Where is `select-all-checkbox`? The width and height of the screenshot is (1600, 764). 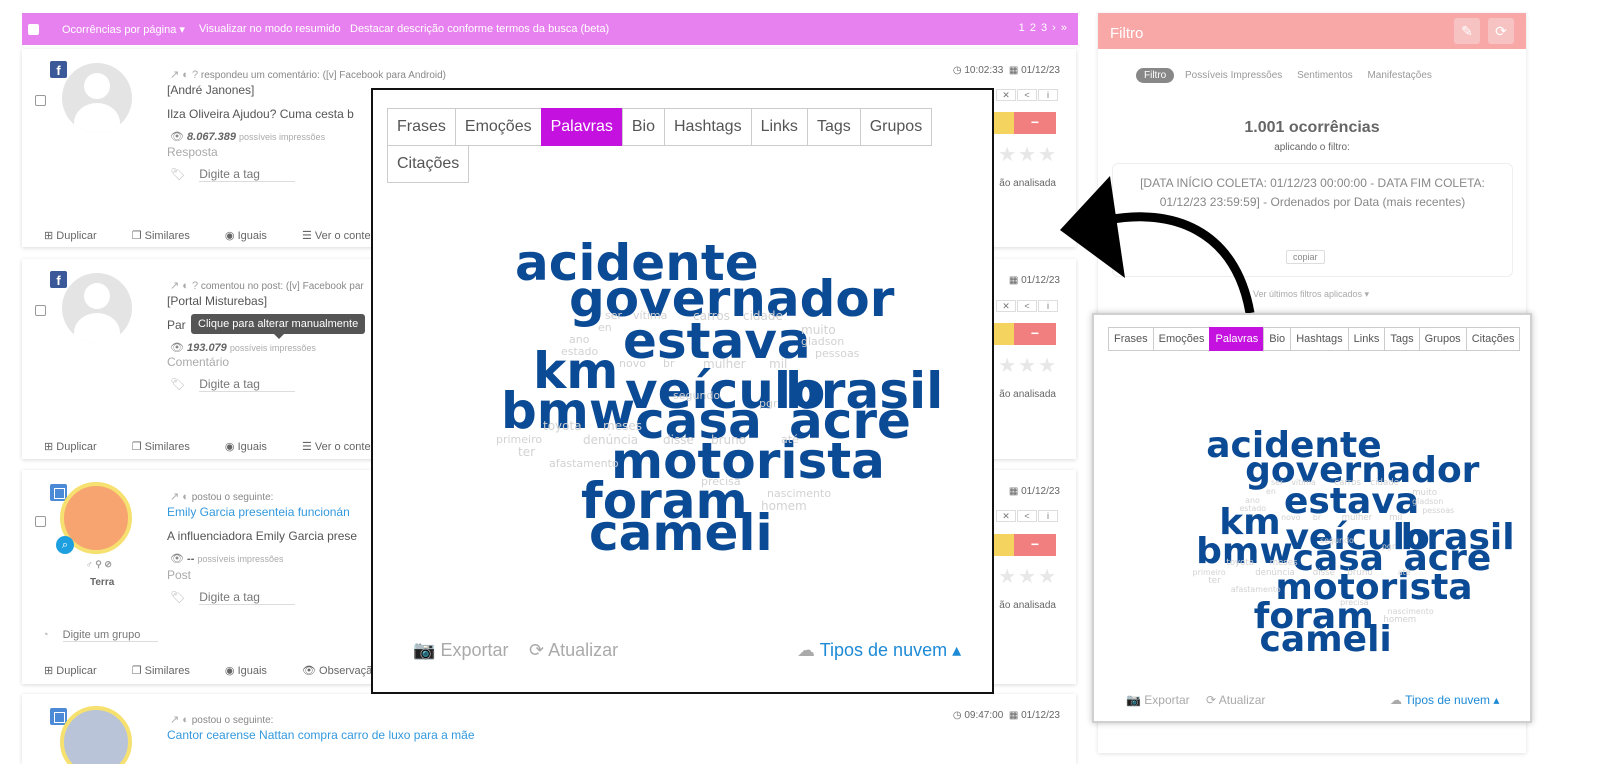 select-all-checkbox is located at coordinates (33, 29).